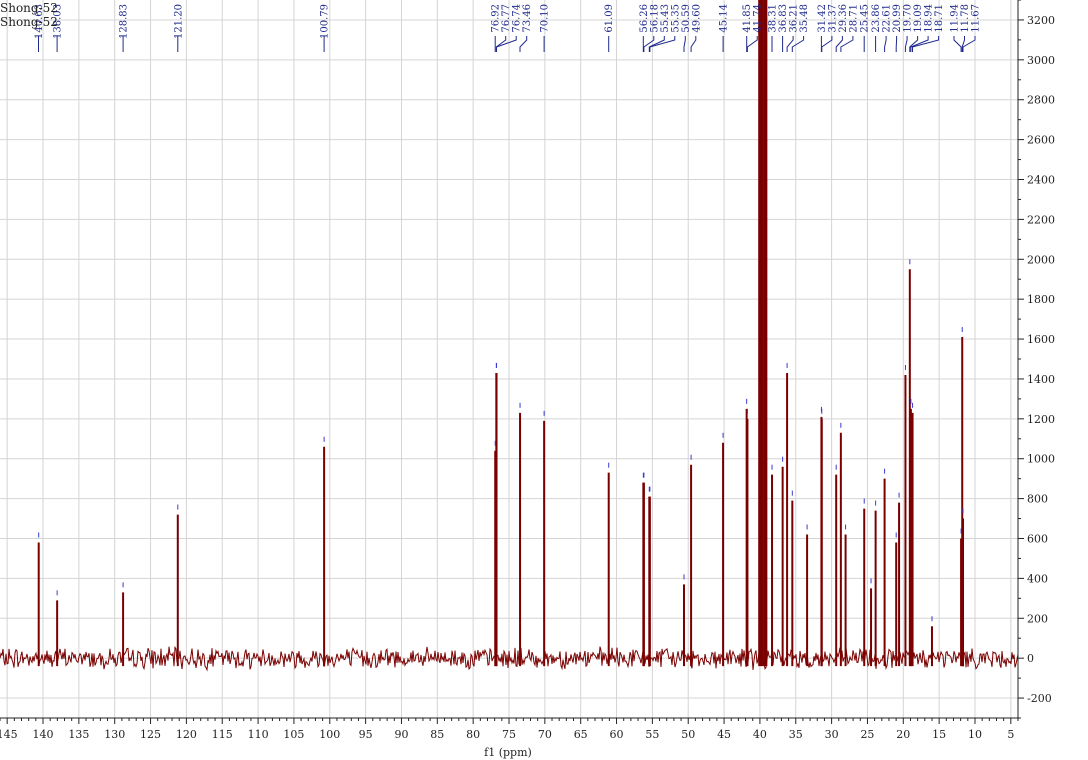 This screenshot has height=760, width=1088. Describe the element at coordinates (696, 18) in the screenshot. I see `peak-label: 49.60` at that location.